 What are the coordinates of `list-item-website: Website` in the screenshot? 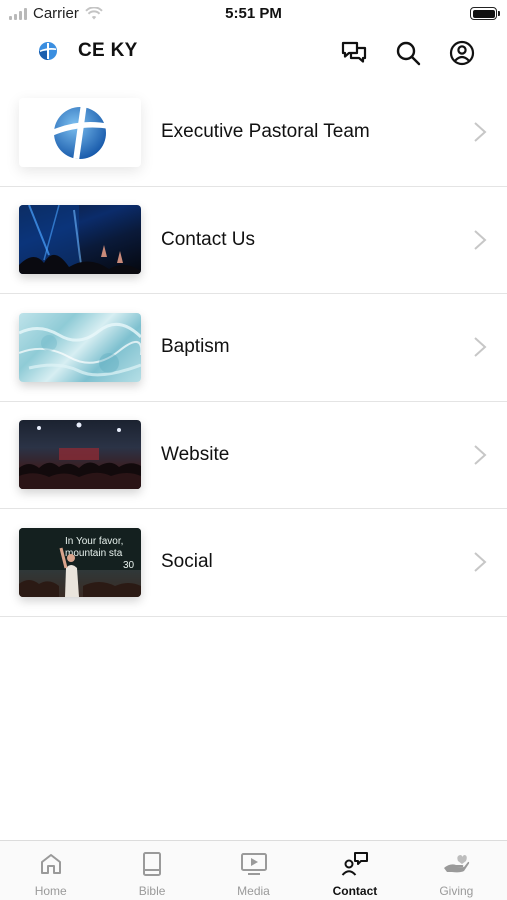 It's located at (253, 455).